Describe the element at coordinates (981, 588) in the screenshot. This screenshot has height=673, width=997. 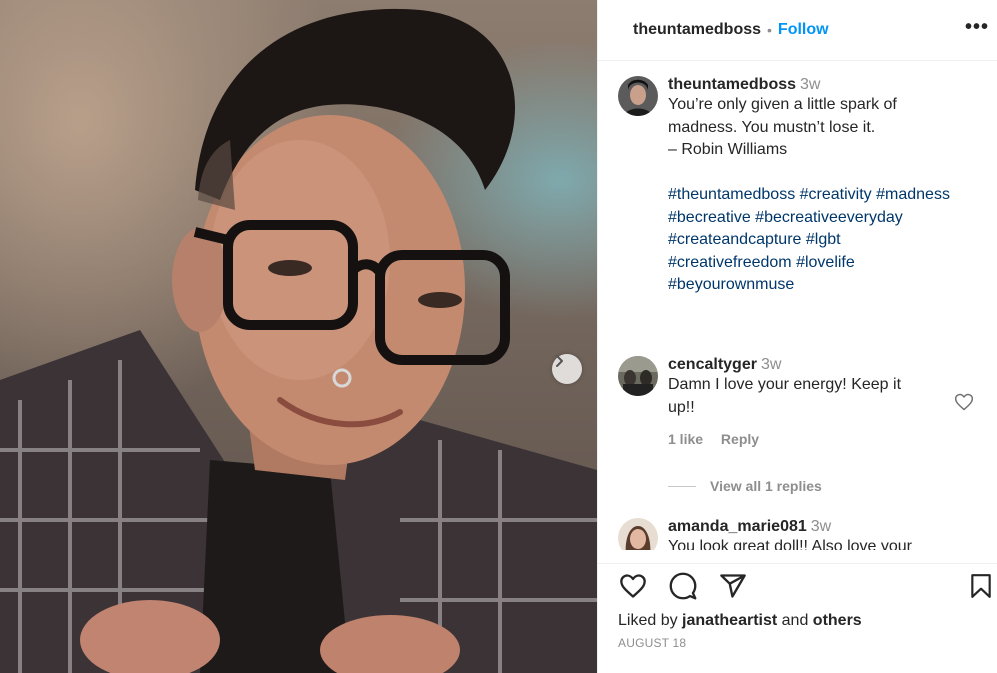
I see `bookmark-icon` at that location.